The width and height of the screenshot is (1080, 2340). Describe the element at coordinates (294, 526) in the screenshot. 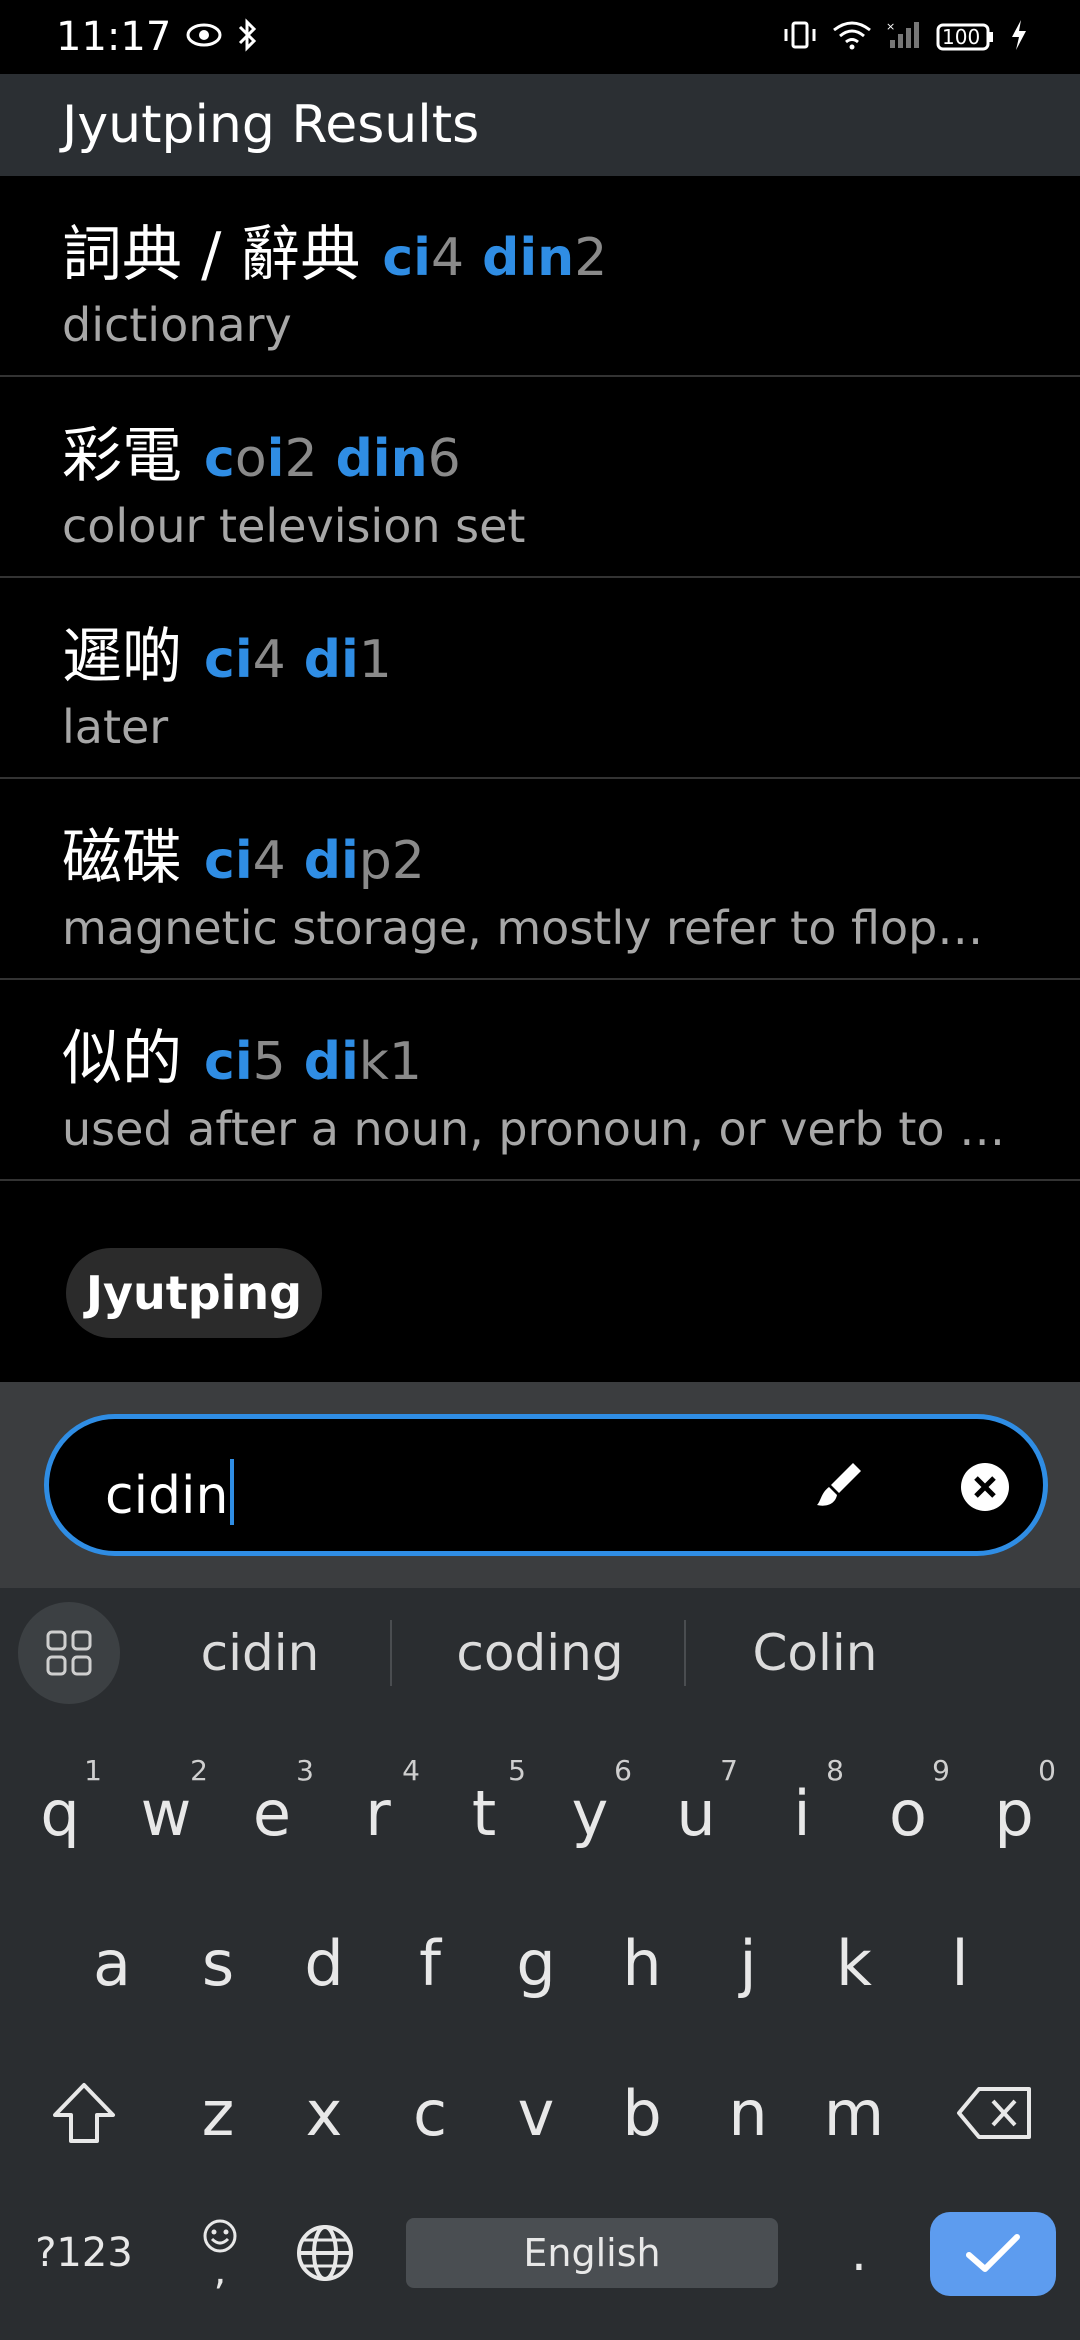

I see `result-definition: colour television set` at that location.